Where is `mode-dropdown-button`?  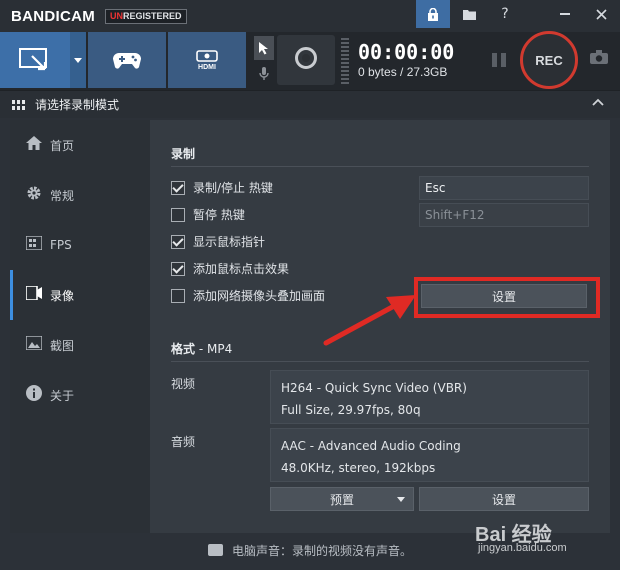 mode-dropdown-button is located at coordinates (78, 60).